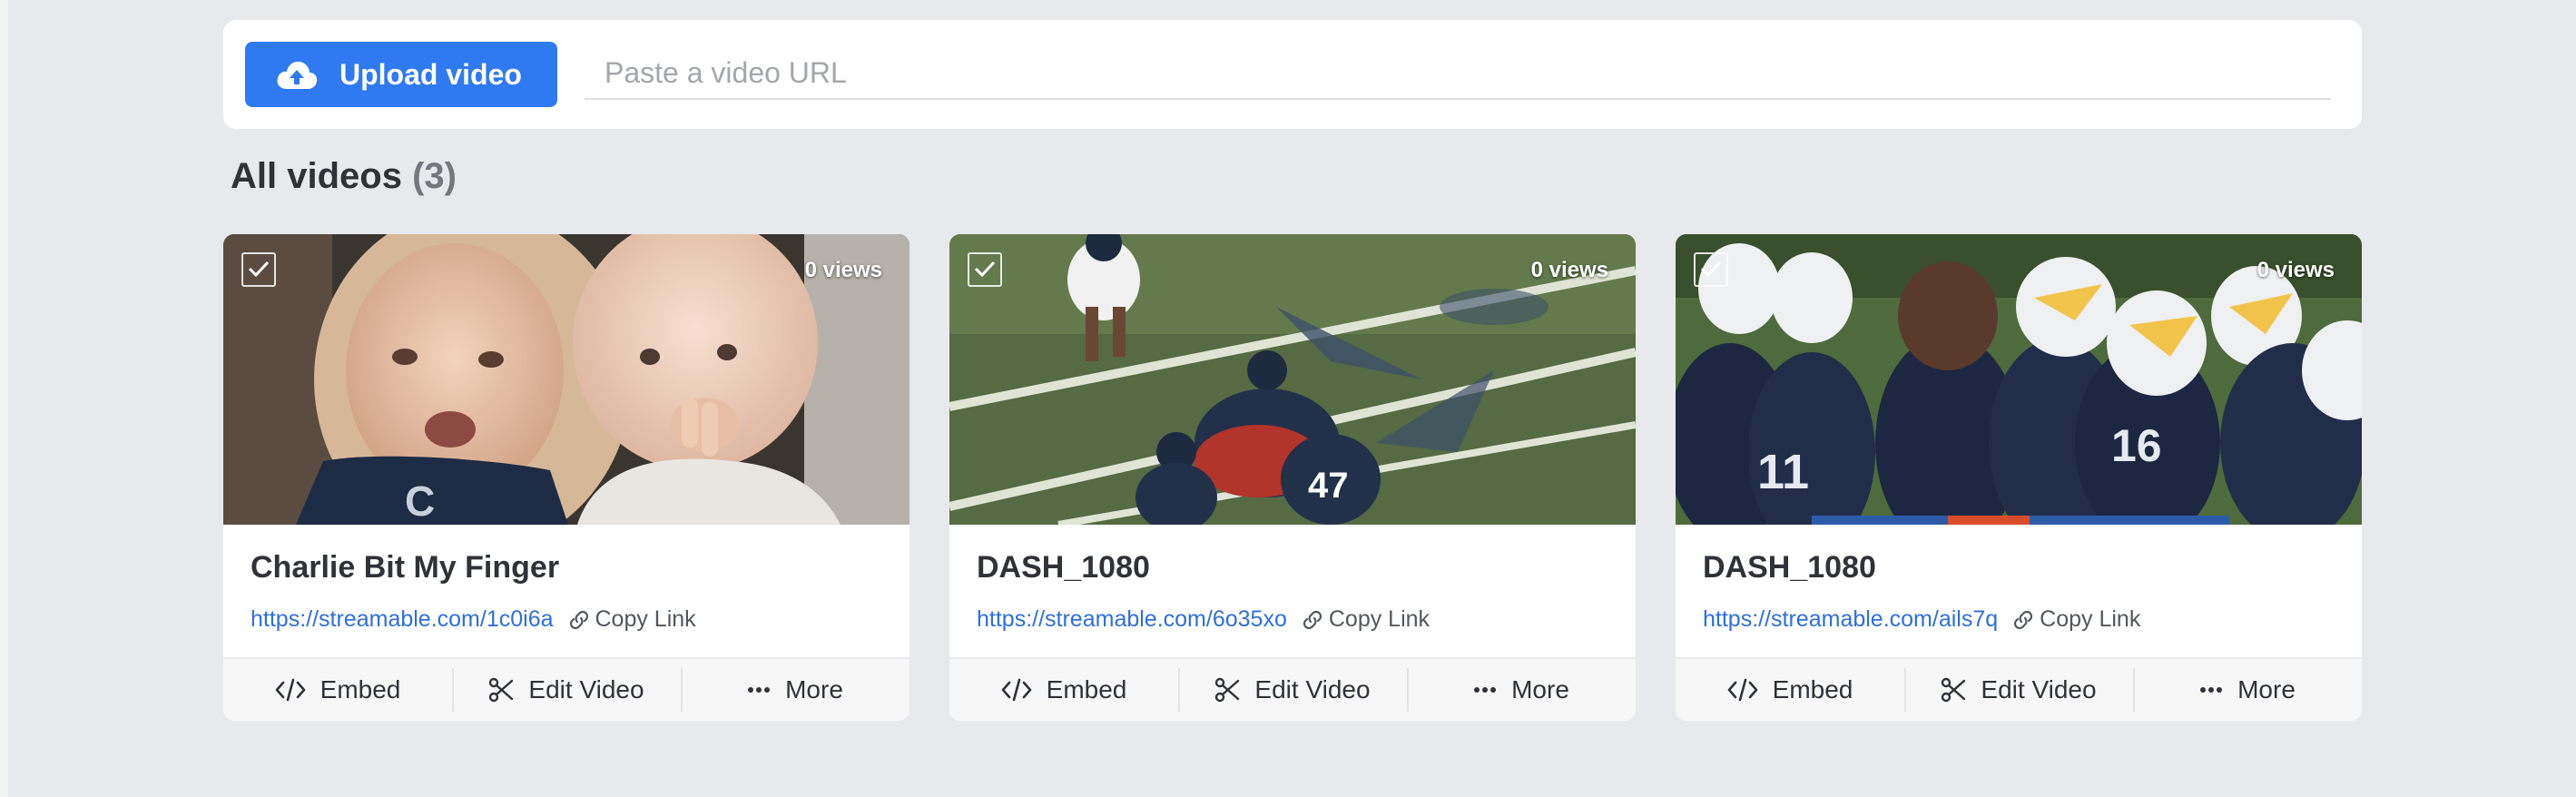 The width and height of the screenshot is (2576, 797). I want to click on upload-bar: Upload video, so click(1292, 75).